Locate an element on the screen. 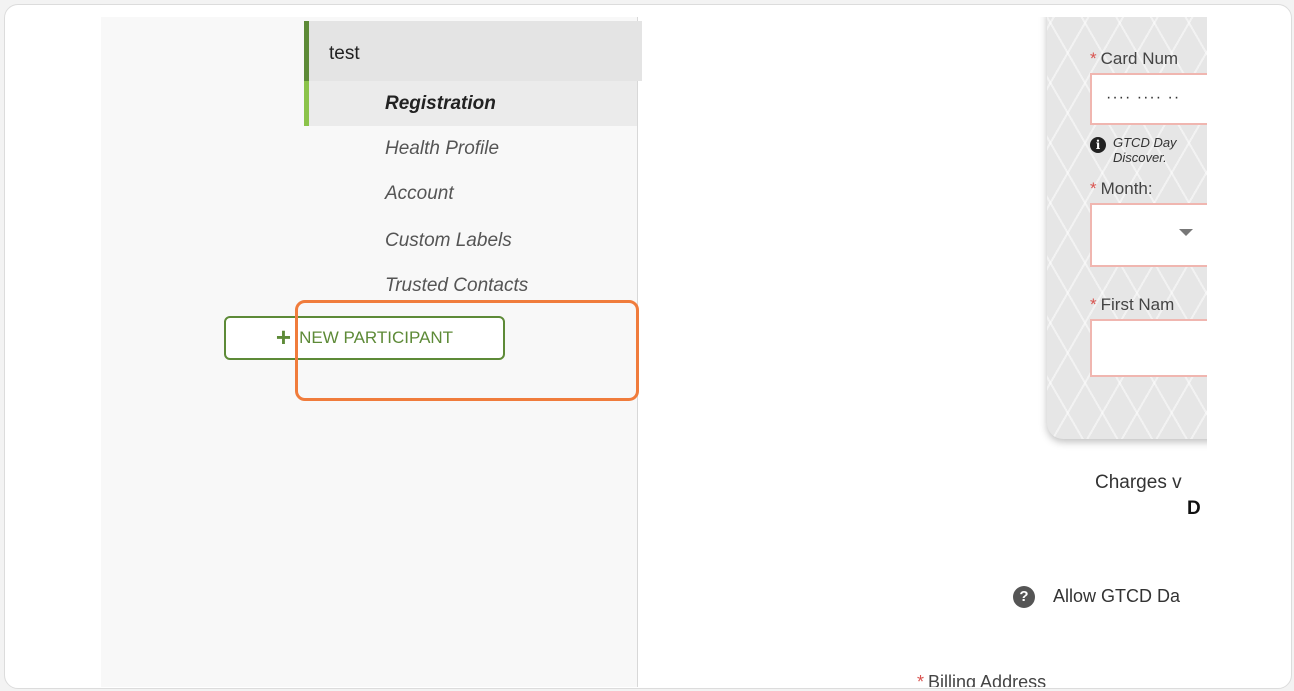 The image size is (1294, 691). caret-down-icon is located at coordinates (1186, 232).